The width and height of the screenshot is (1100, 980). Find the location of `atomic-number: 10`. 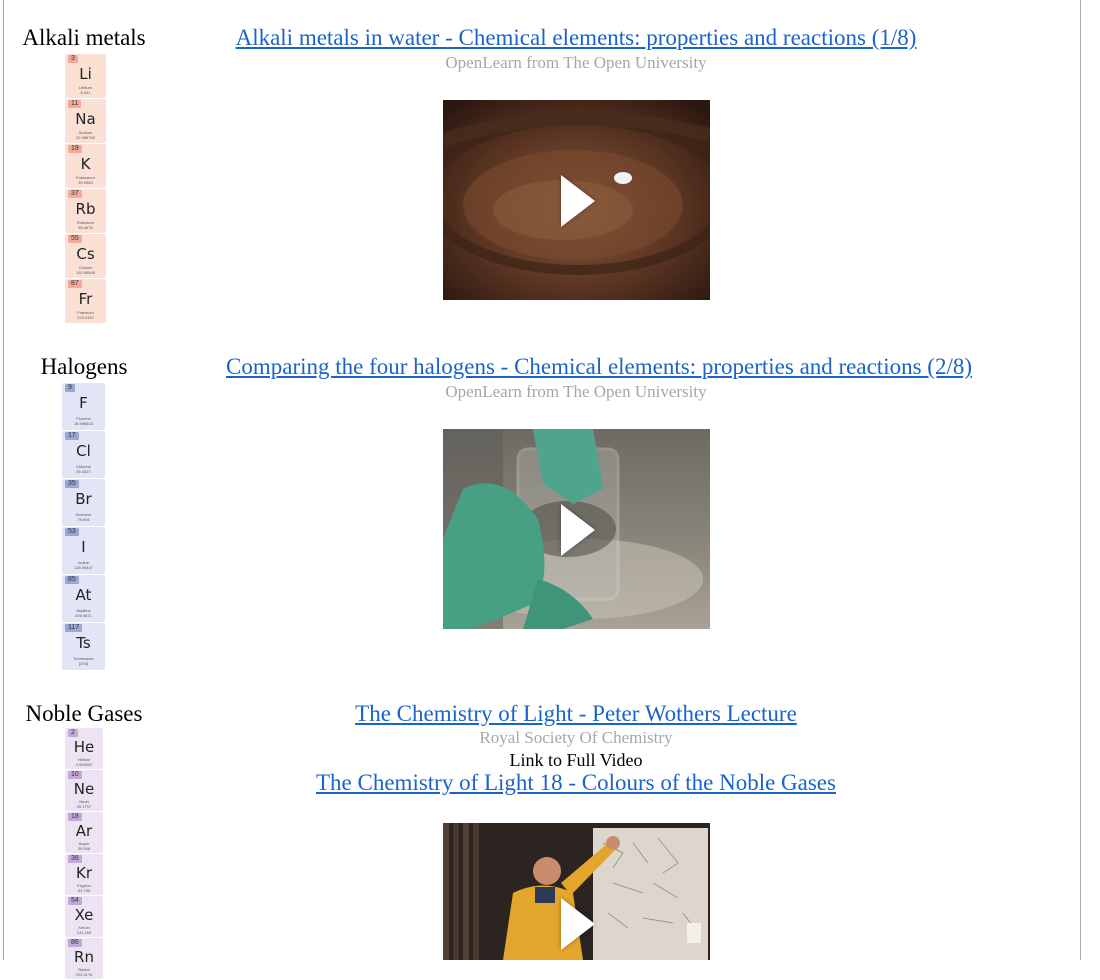

atomic-number: 10 is located at coordinates (75, 775).